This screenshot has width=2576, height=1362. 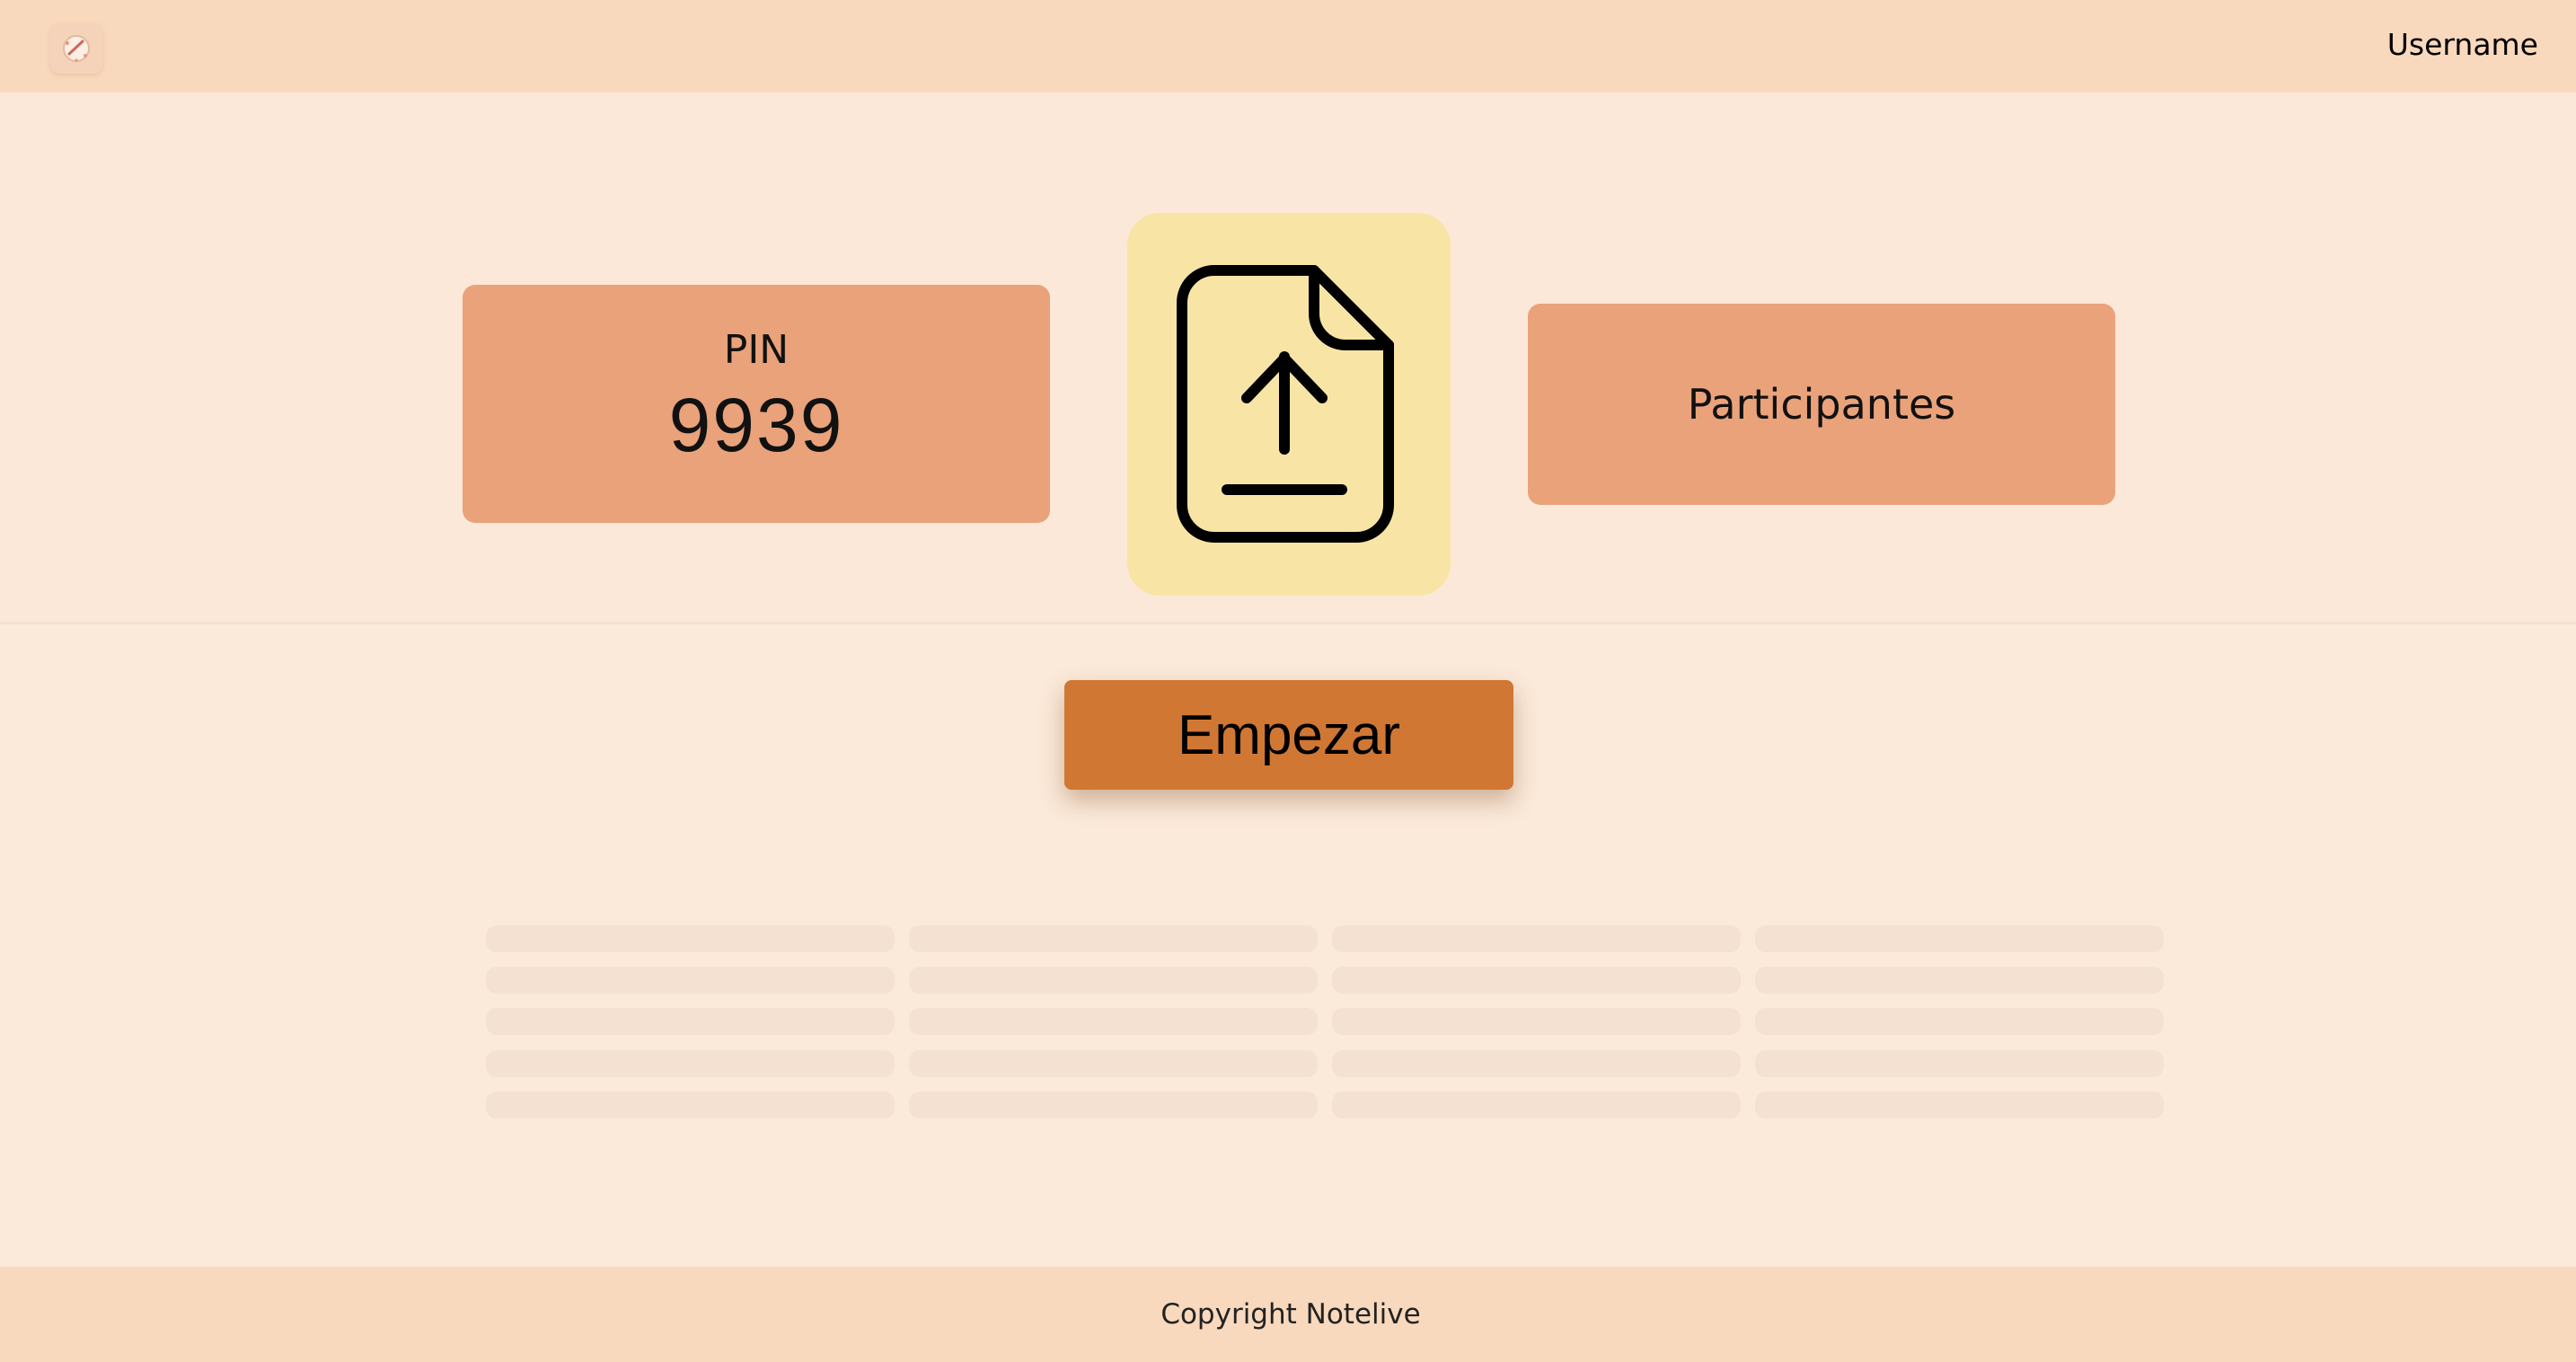 What do you see at coordinates (1288, 735) in the screenshot?
I see `start-button: Empezar` at bounding box center [1288, 735].